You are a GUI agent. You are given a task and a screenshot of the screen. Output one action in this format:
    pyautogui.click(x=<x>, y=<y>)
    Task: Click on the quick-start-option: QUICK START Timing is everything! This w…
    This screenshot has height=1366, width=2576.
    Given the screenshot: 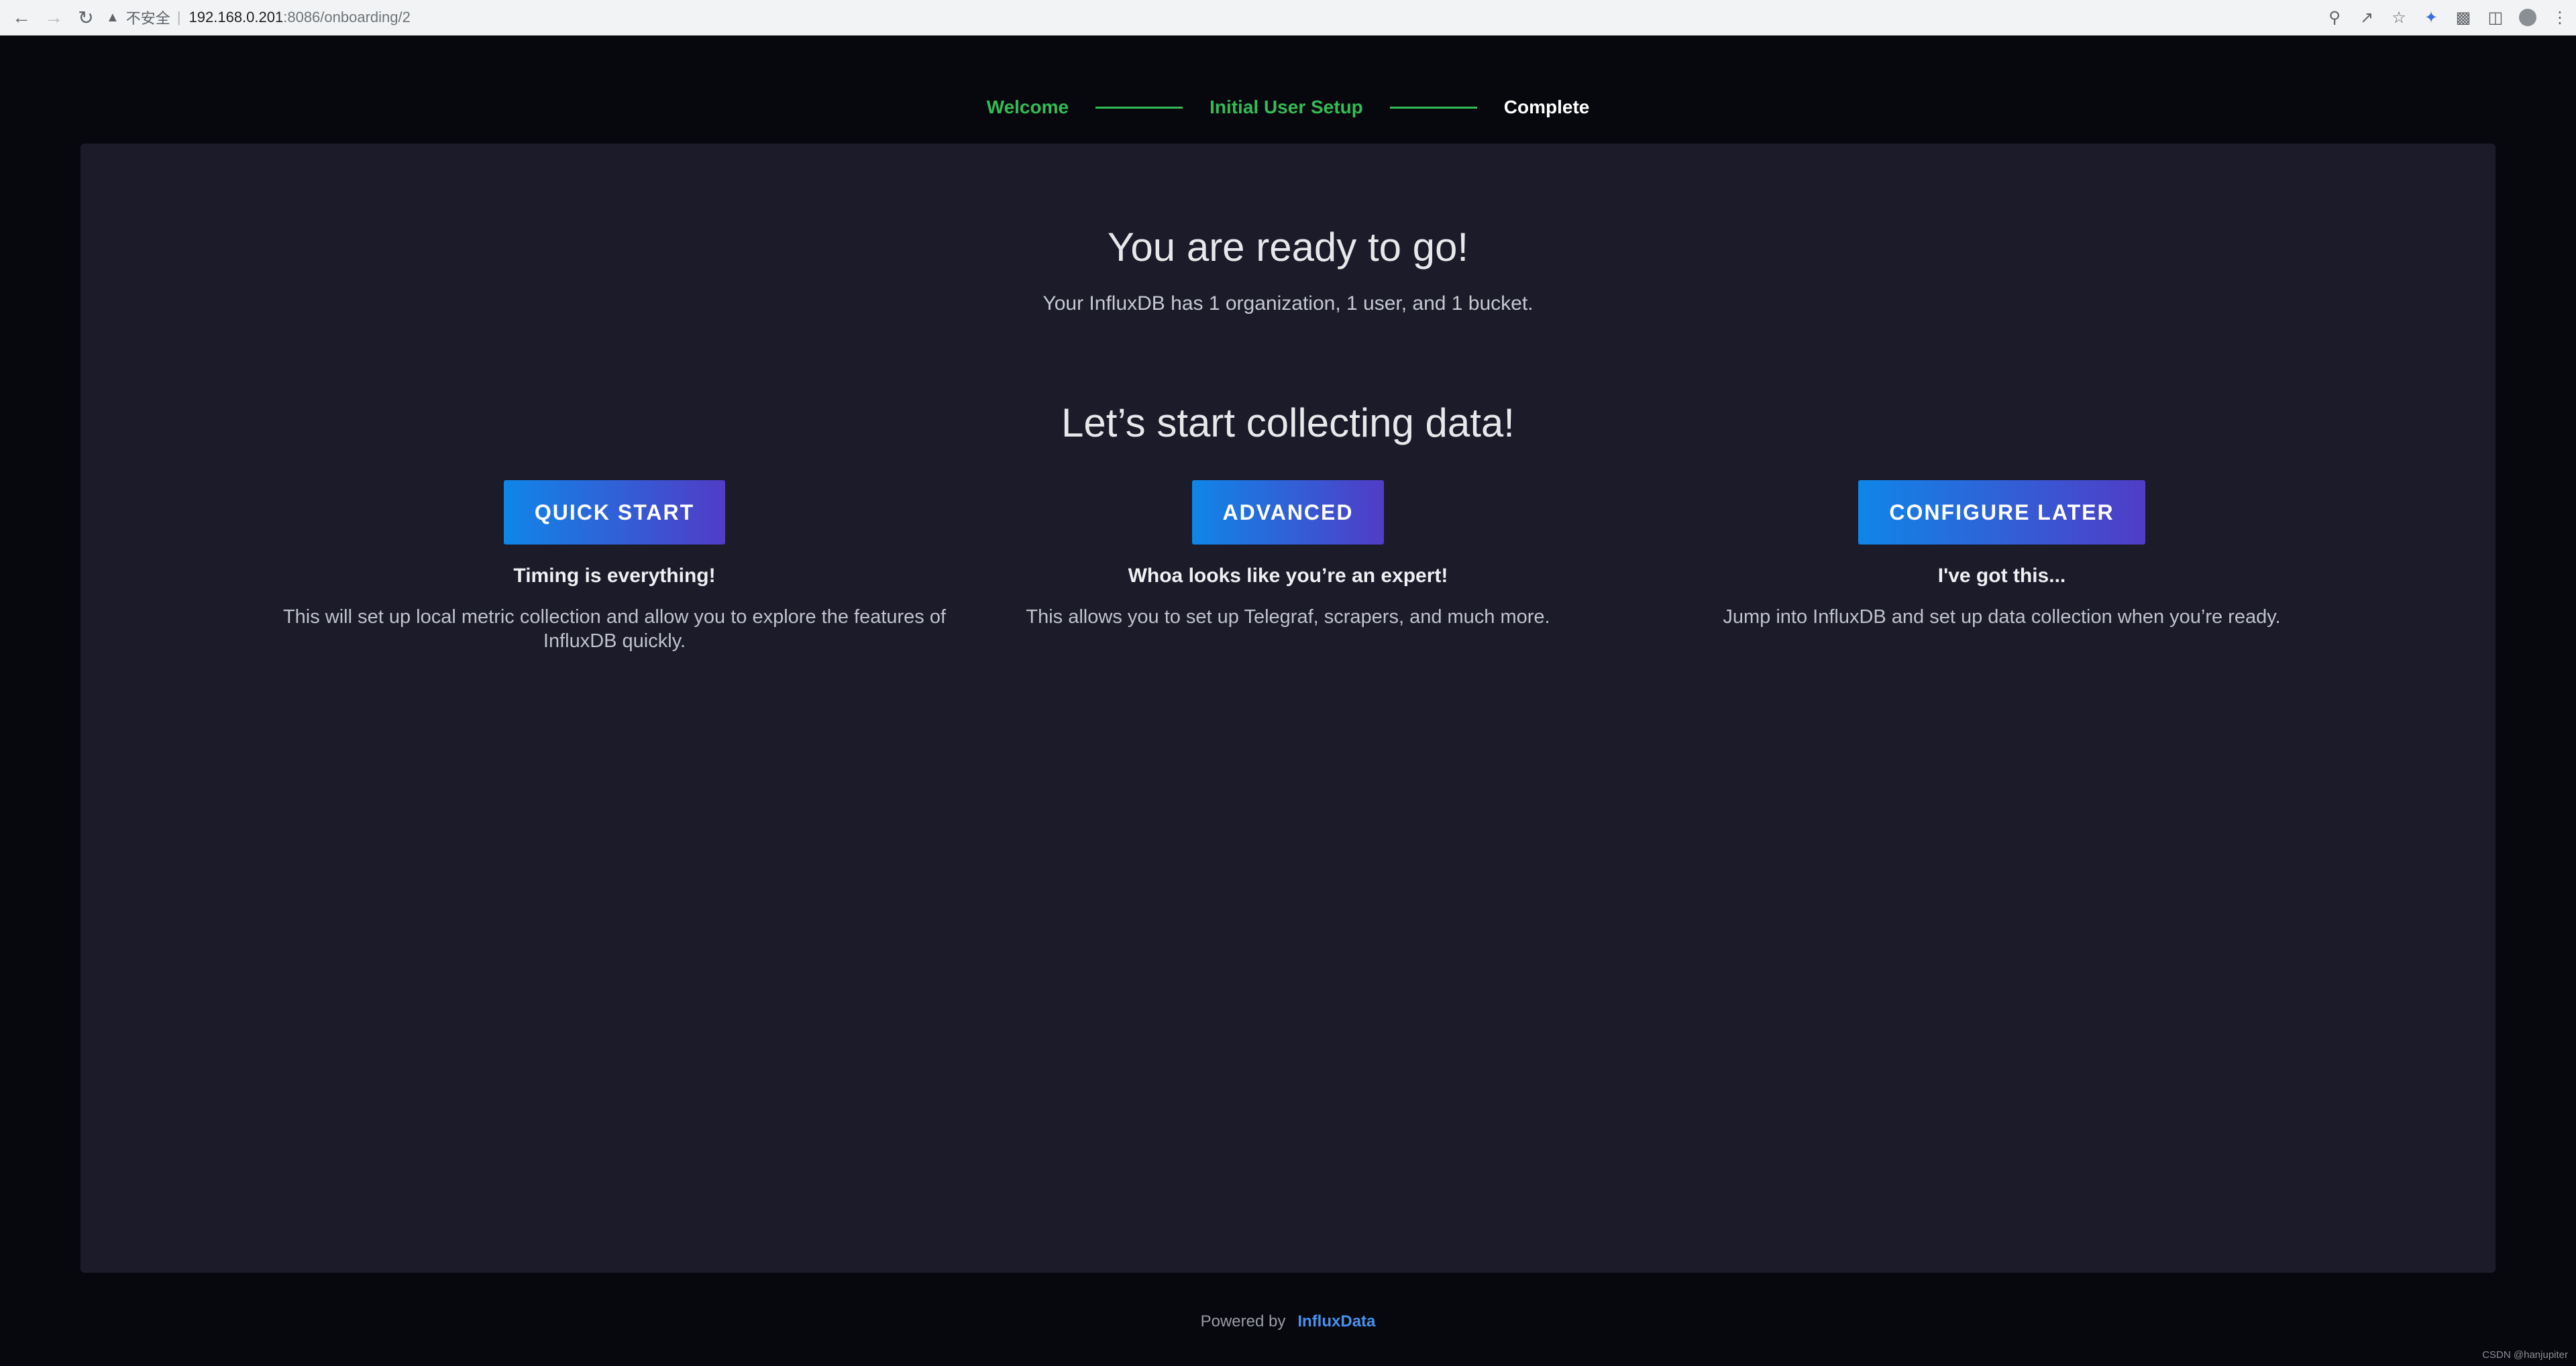 What is the action you would take?
    pyautogui.click(x=614, y=566)
    